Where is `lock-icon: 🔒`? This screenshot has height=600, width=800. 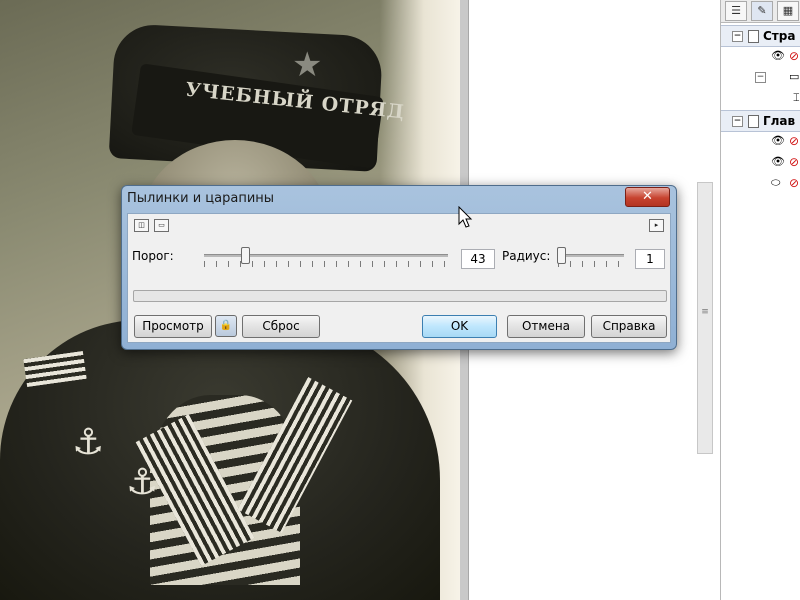
lock-icon: 🔒 is located at coordinates (226, 326).